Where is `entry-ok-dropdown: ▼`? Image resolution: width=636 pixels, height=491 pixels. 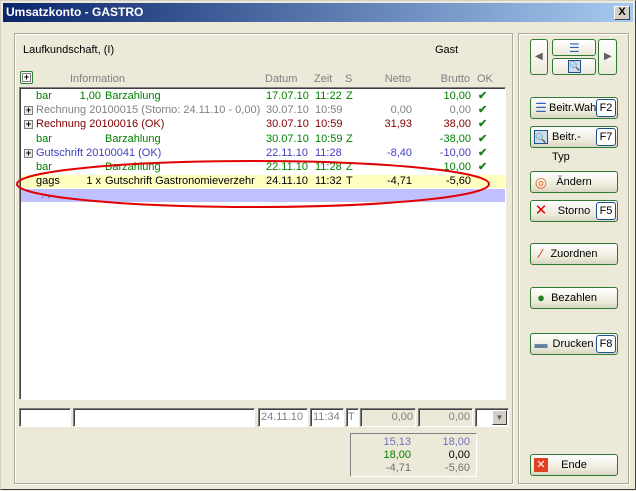
entry-ok-dropdown: ▼ is located at coordinates (492, 417).